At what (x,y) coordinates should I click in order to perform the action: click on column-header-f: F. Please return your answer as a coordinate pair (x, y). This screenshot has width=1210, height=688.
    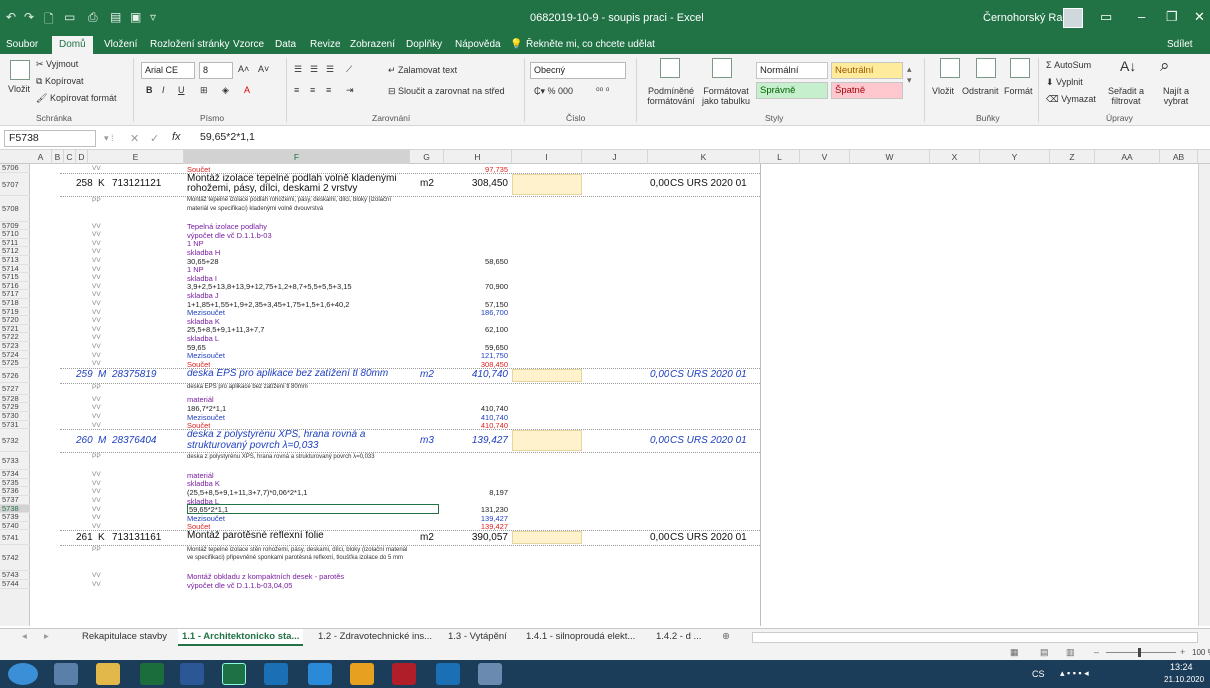
    Looking at the image, I should click on (297, 157).